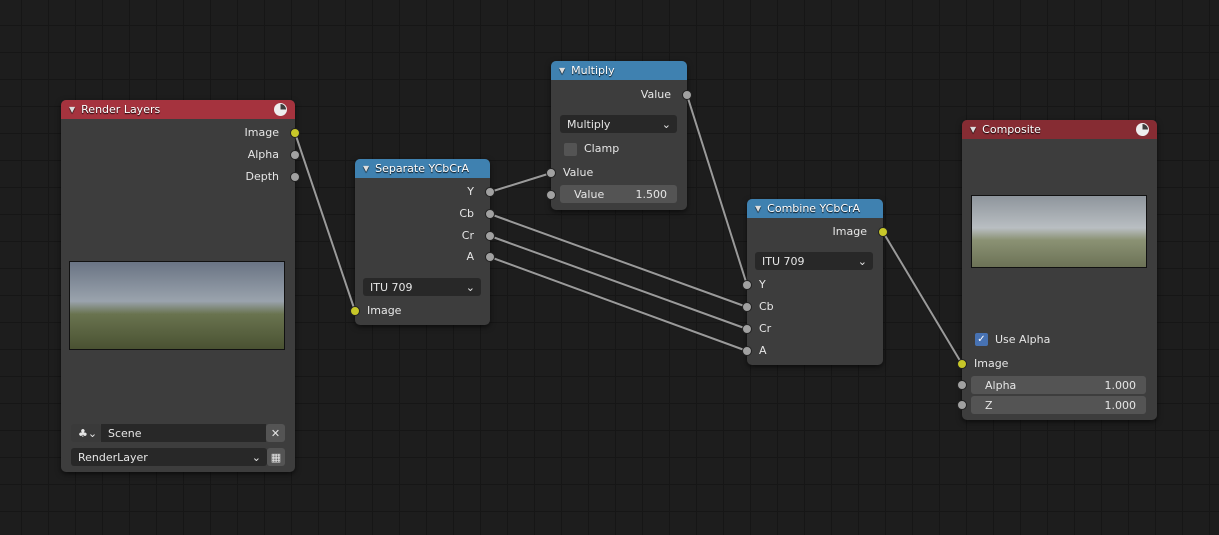  What do you see at coordinates (325, 222) in the screenshot?
I see `link-image-to-separate` at bounding box center [325, 222].